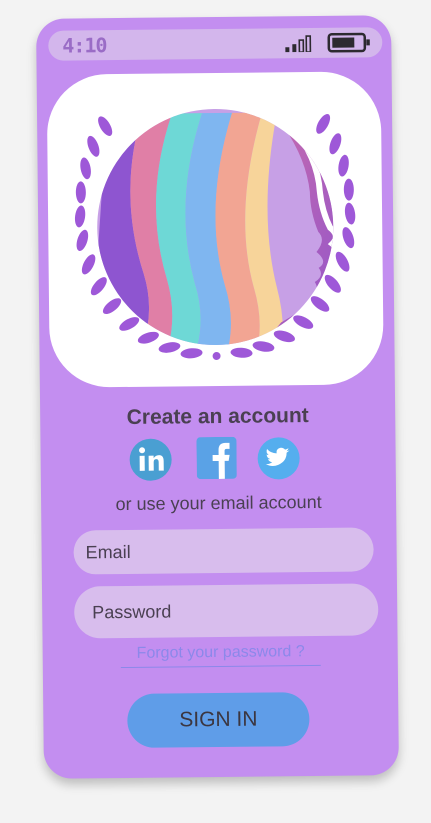 This screenshot has height=823, width=431. Describe the element at coordinates (226, 611) in the screenshot. I see `password-field` at that location.